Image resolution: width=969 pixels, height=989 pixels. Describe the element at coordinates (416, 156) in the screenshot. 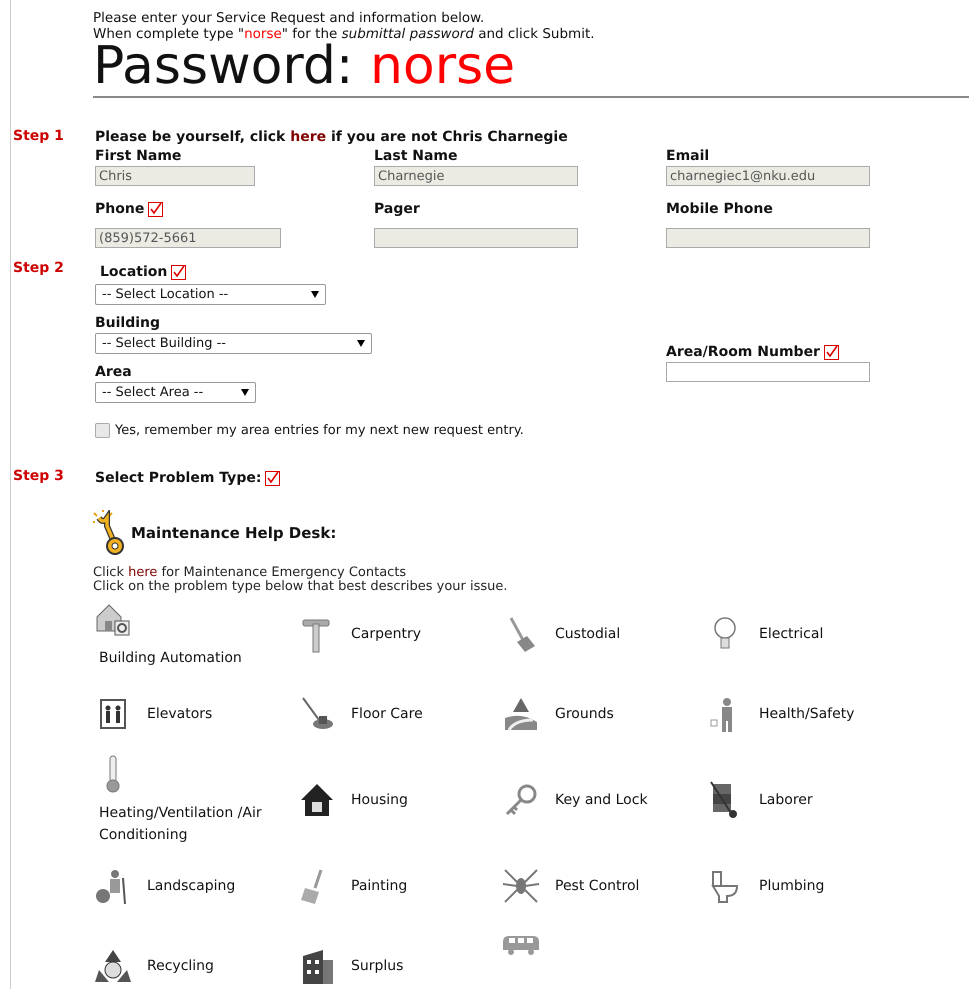

I see `field-label: Last Name` at that location.